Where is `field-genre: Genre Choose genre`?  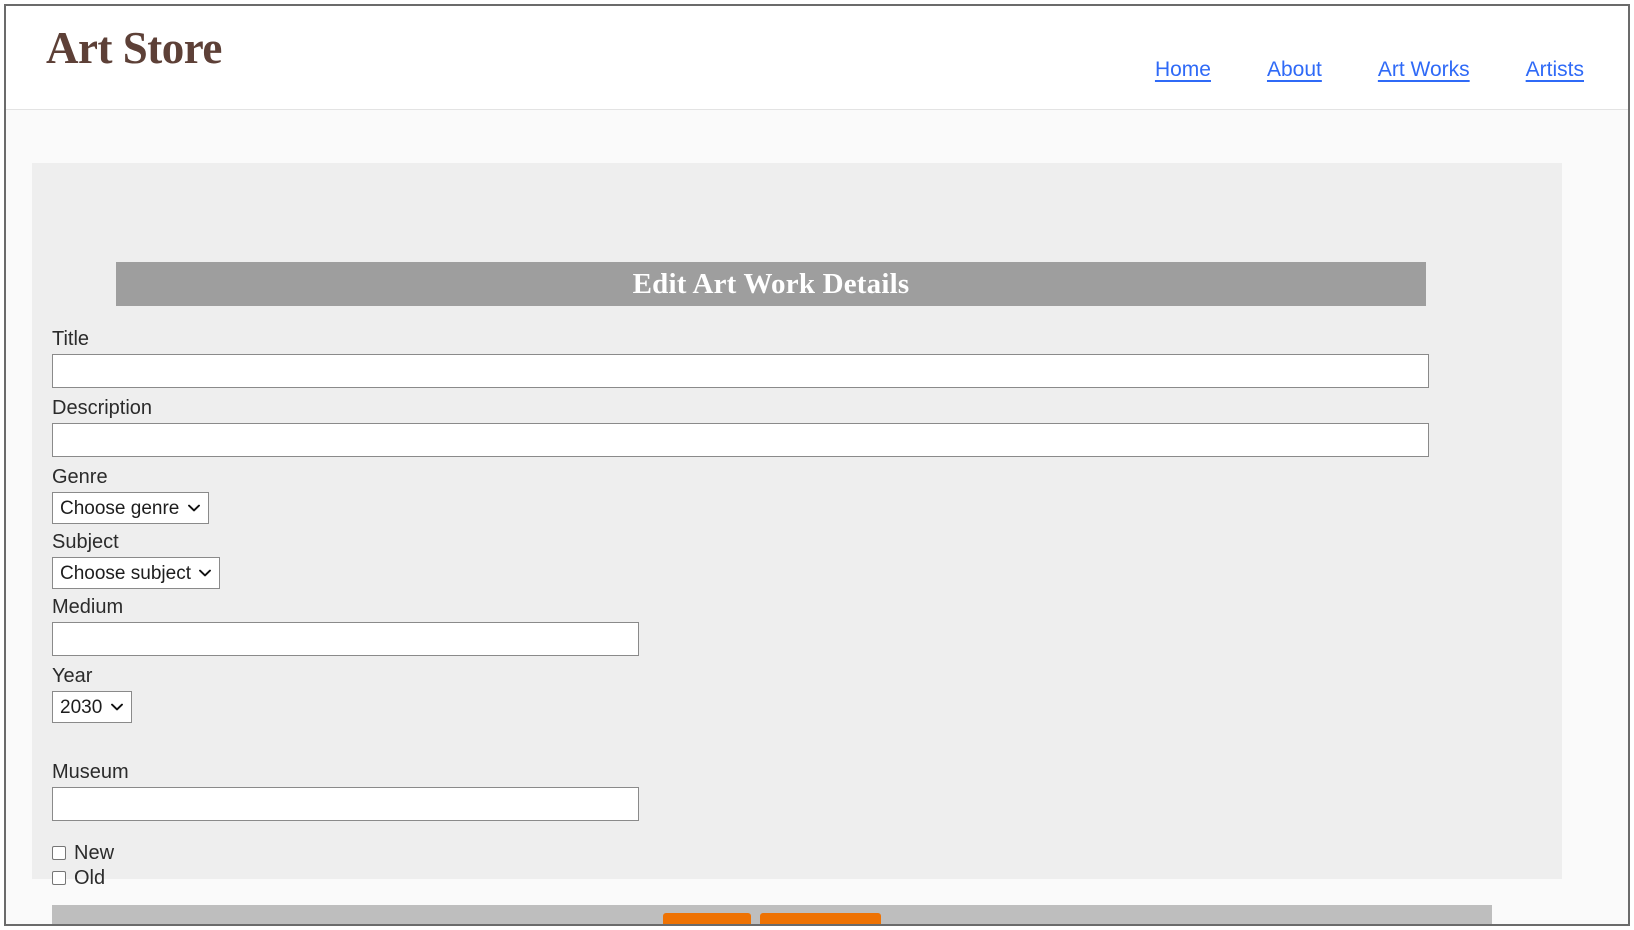 field-genre: Genre Choose genre is located at coordinates (772, 495).